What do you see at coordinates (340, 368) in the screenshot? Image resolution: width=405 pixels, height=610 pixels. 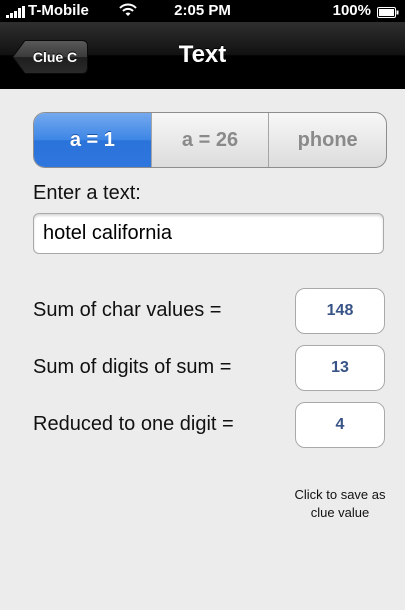 I see `sum-digits-button: 13` at bounding box center [340, 368].